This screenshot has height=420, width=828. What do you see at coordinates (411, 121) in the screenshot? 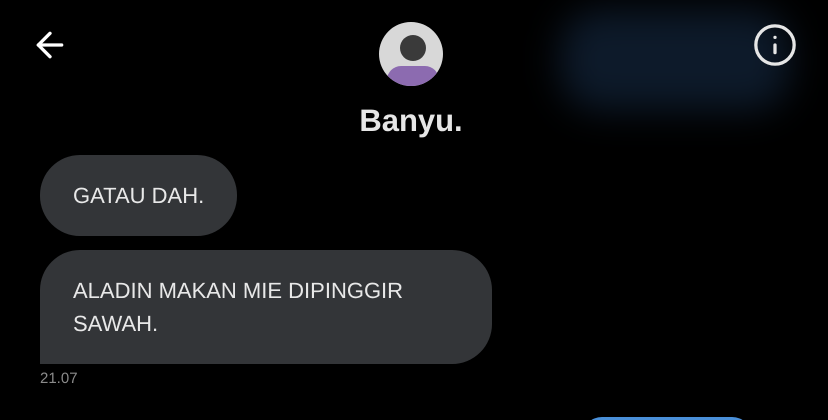
I see `contact-name: Banyu.` at bounding box center [411, 121].